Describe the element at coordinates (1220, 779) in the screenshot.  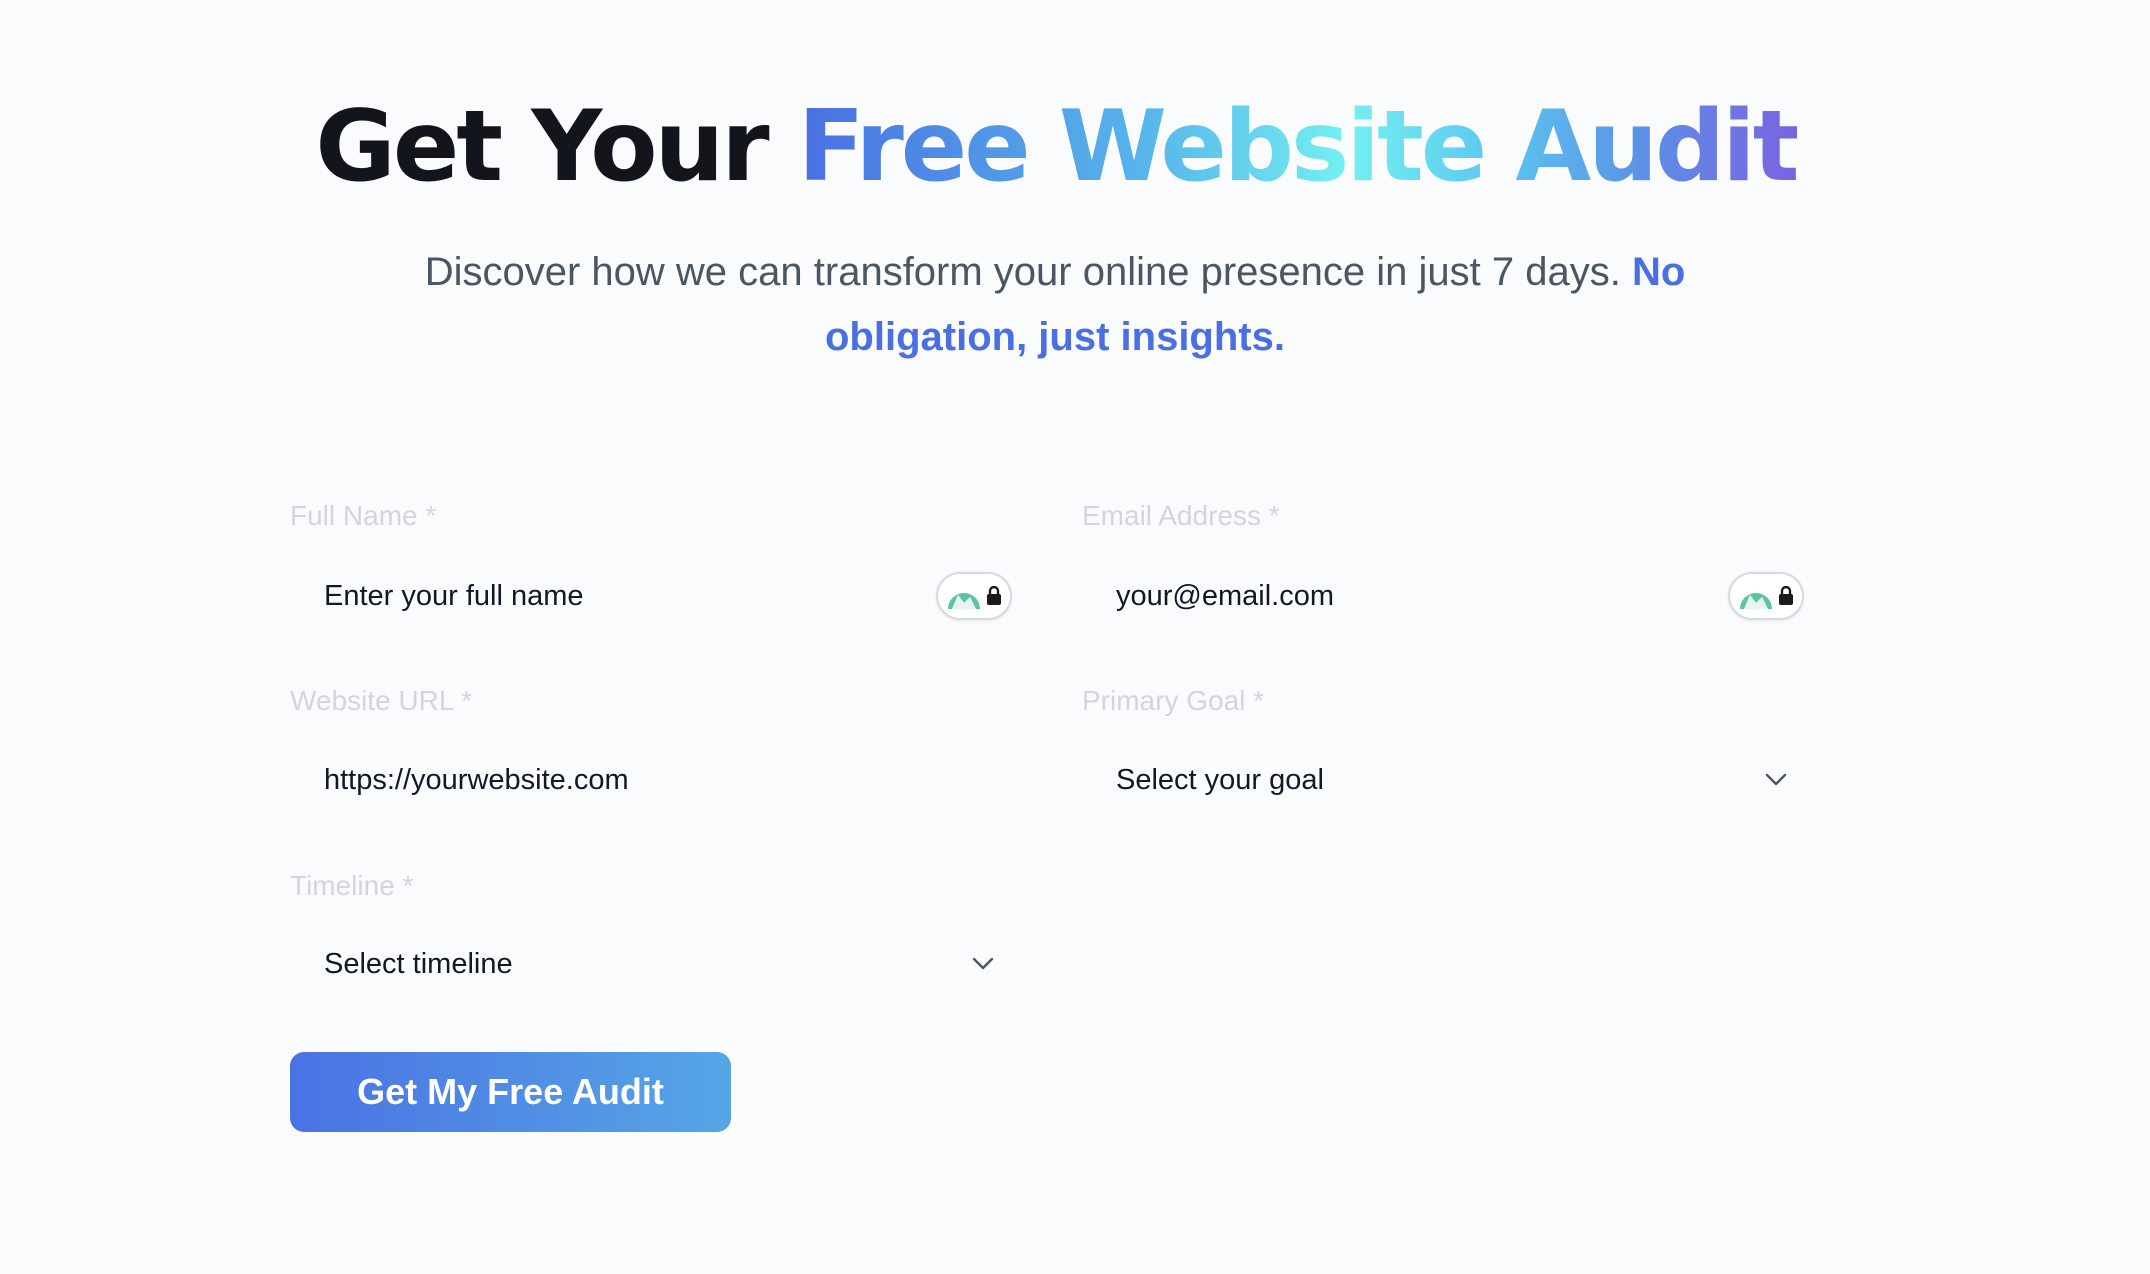
I see `primary-goal-value: Select your goal` at that location.